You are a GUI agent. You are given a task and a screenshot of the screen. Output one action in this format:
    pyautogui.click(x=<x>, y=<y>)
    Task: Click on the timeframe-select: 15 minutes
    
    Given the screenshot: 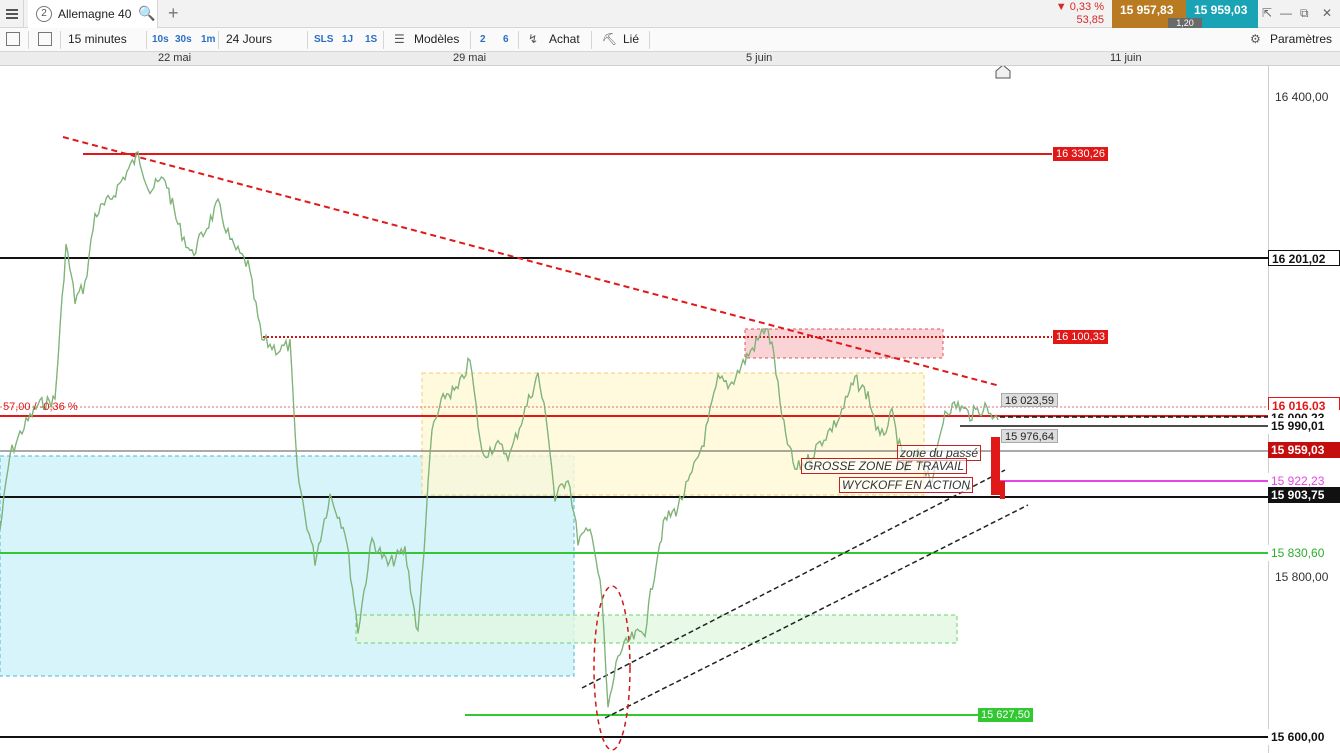 What is the action you would take?
    pyautogui.click(x=97, y=39)
    